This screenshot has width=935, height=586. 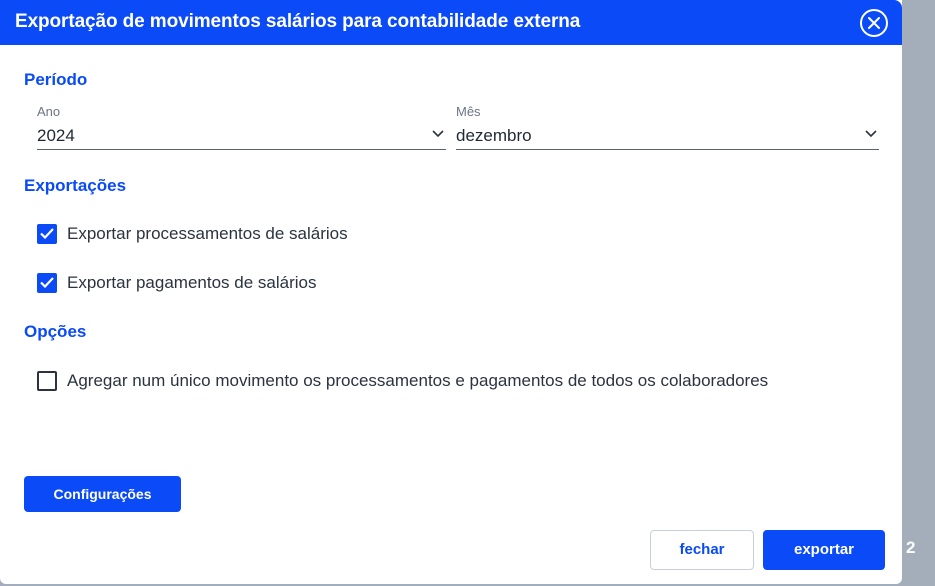 I want to click on ano-value: 2024, so click(x=56, y=135).